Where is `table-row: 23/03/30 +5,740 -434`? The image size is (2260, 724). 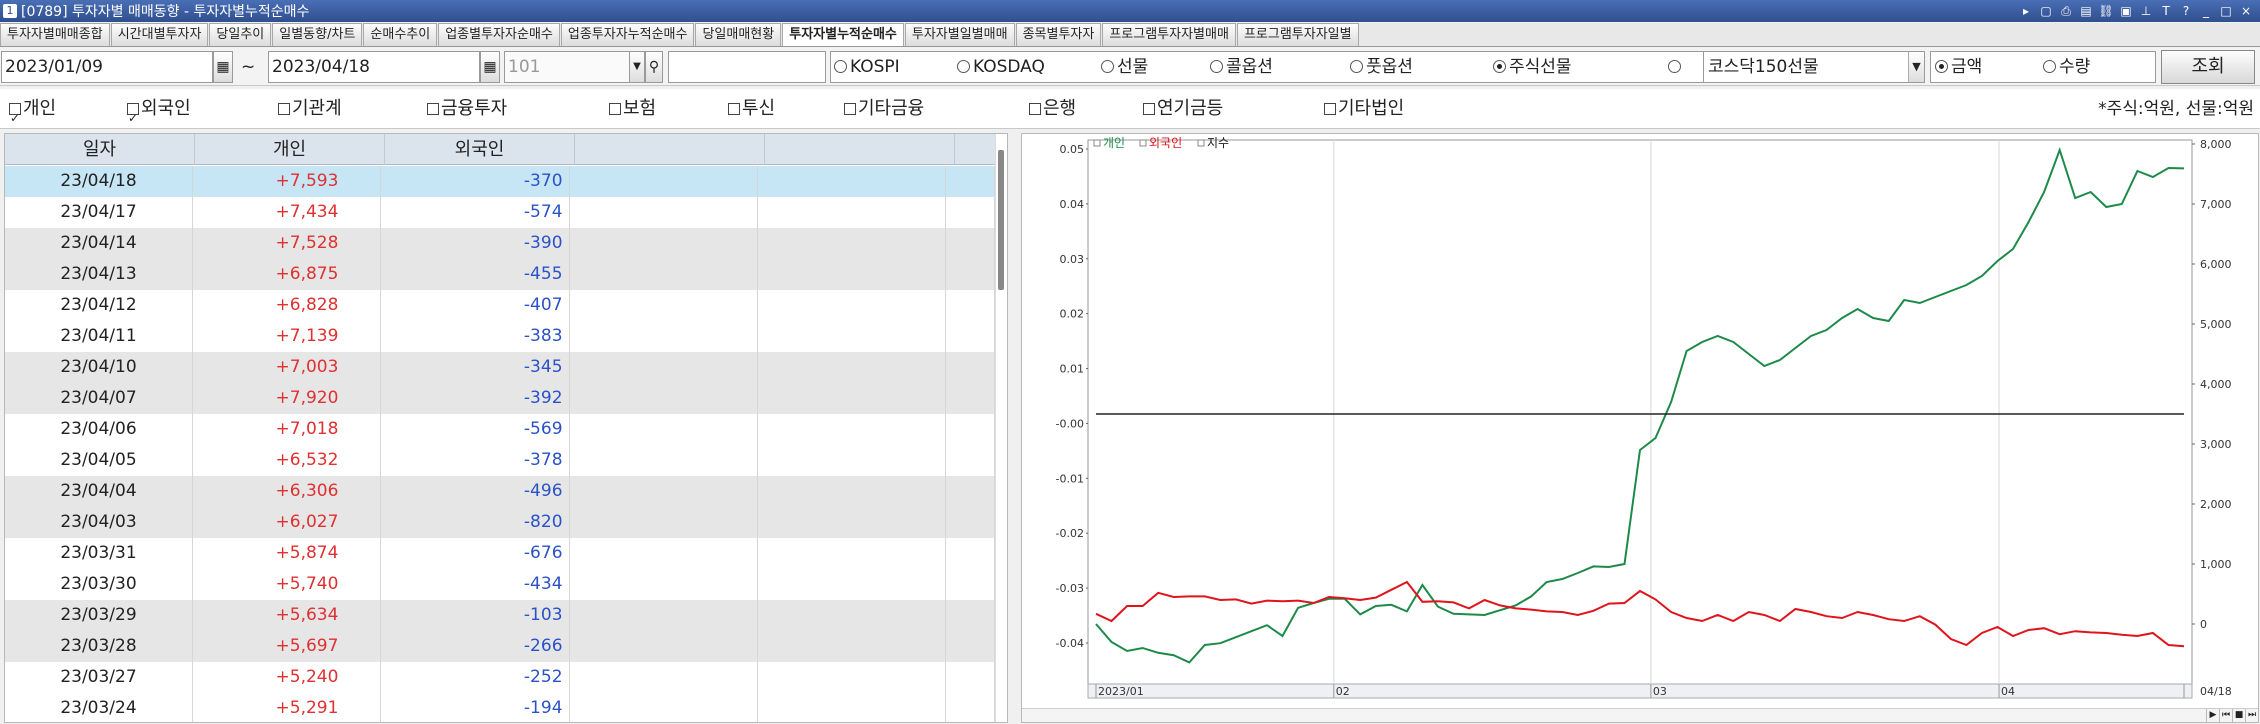 table-row: 23/03/30 +5,740 -434 is located at coordinates (500, 584).